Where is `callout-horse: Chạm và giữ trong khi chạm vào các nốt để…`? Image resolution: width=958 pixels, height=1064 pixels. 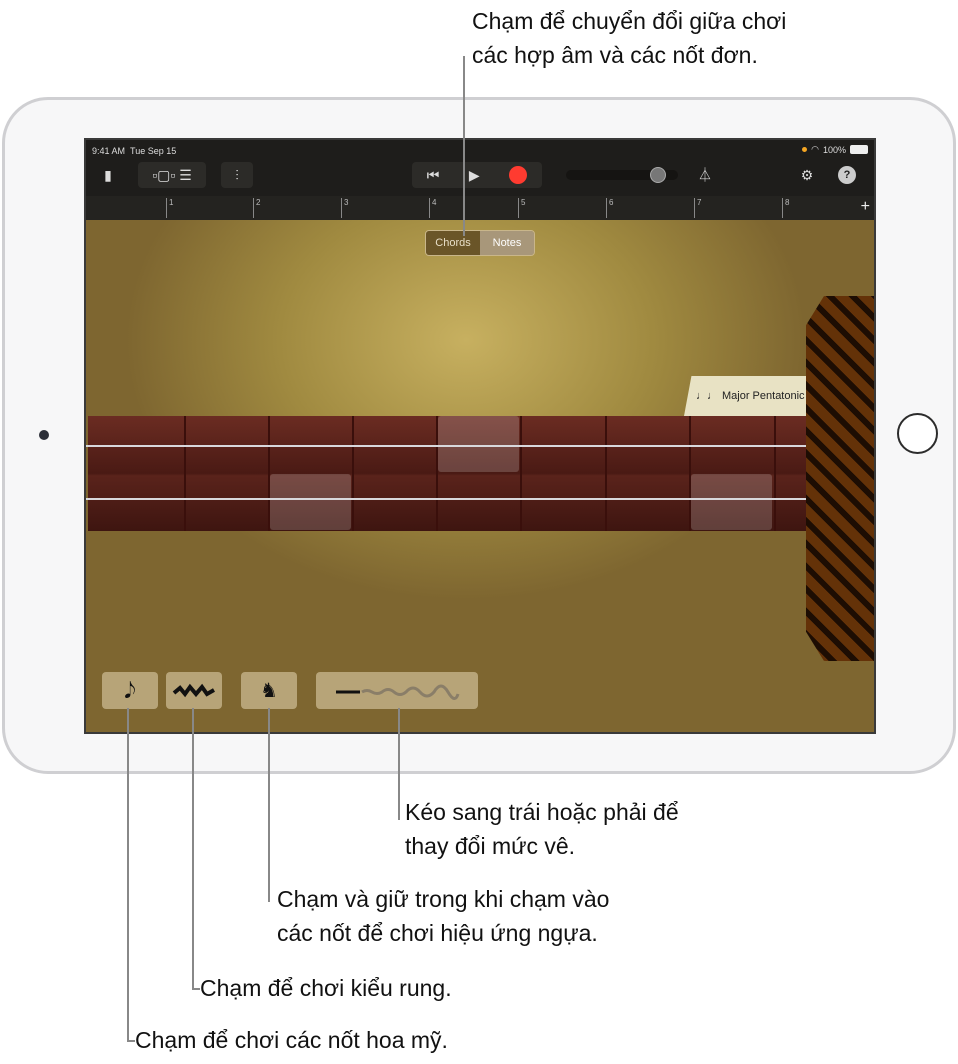
callout-horse: Chạm và giữ trong khi chạm vào các nốt để… is located at coordinates (443, 916).